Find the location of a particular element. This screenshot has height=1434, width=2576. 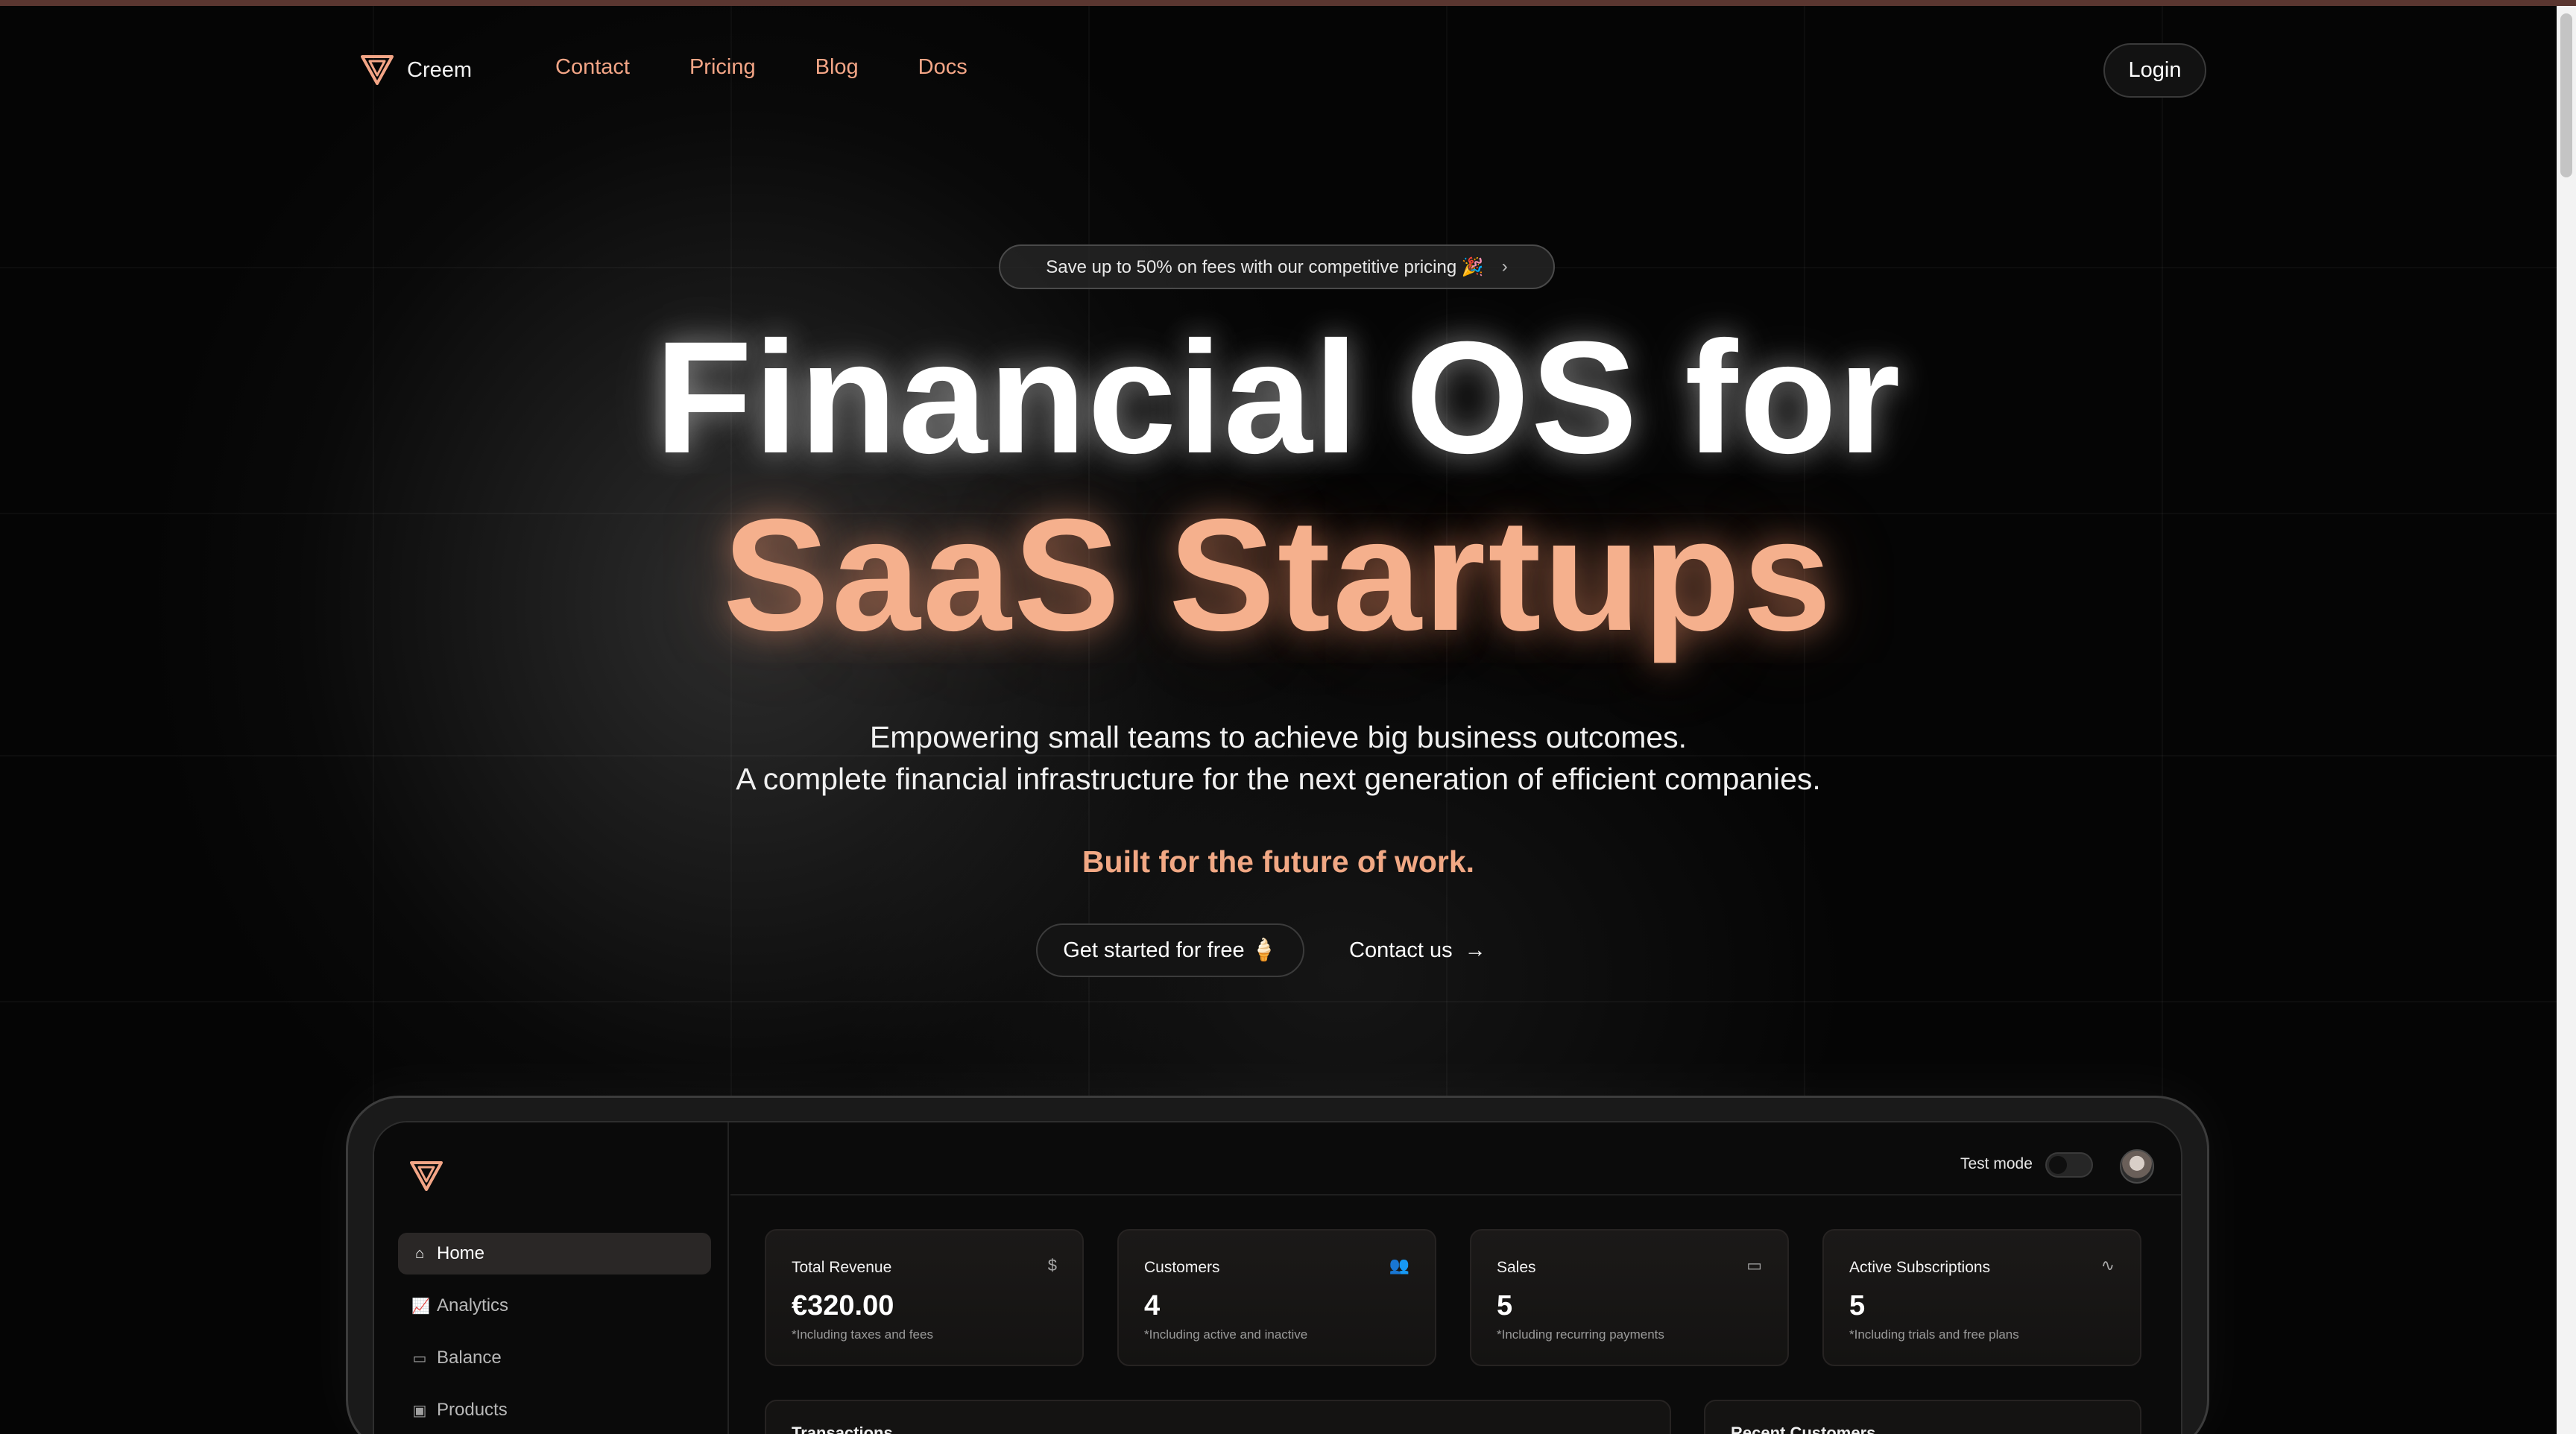

dashboard-sidebar: ⌂ Home 📈 Analytics ▭ Balance ▣ Products is located at coordinates (551, 1278).